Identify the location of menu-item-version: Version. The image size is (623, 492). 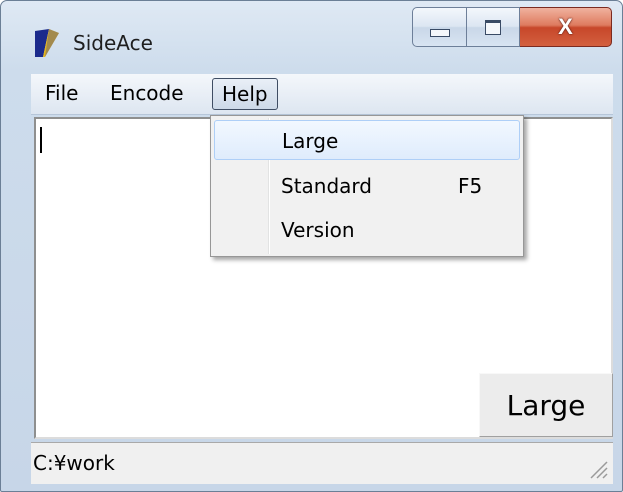
(367, 230).